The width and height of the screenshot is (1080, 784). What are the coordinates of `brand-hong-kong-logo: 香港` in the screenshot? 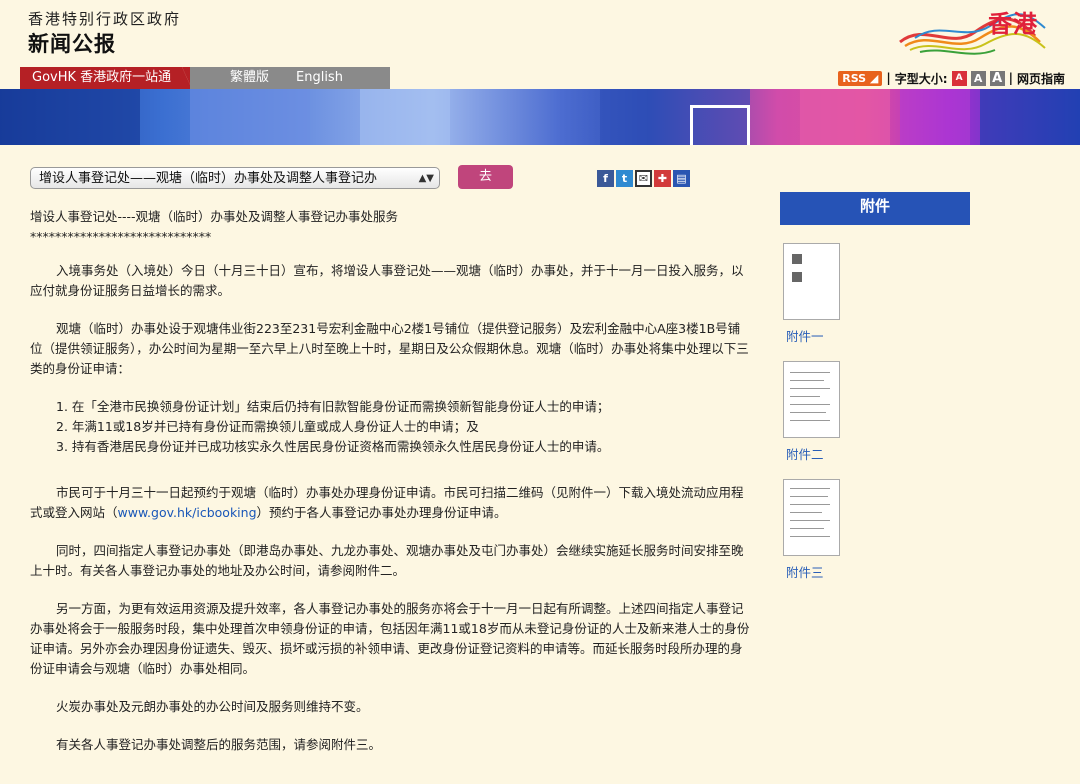 It's located at (977, 30).